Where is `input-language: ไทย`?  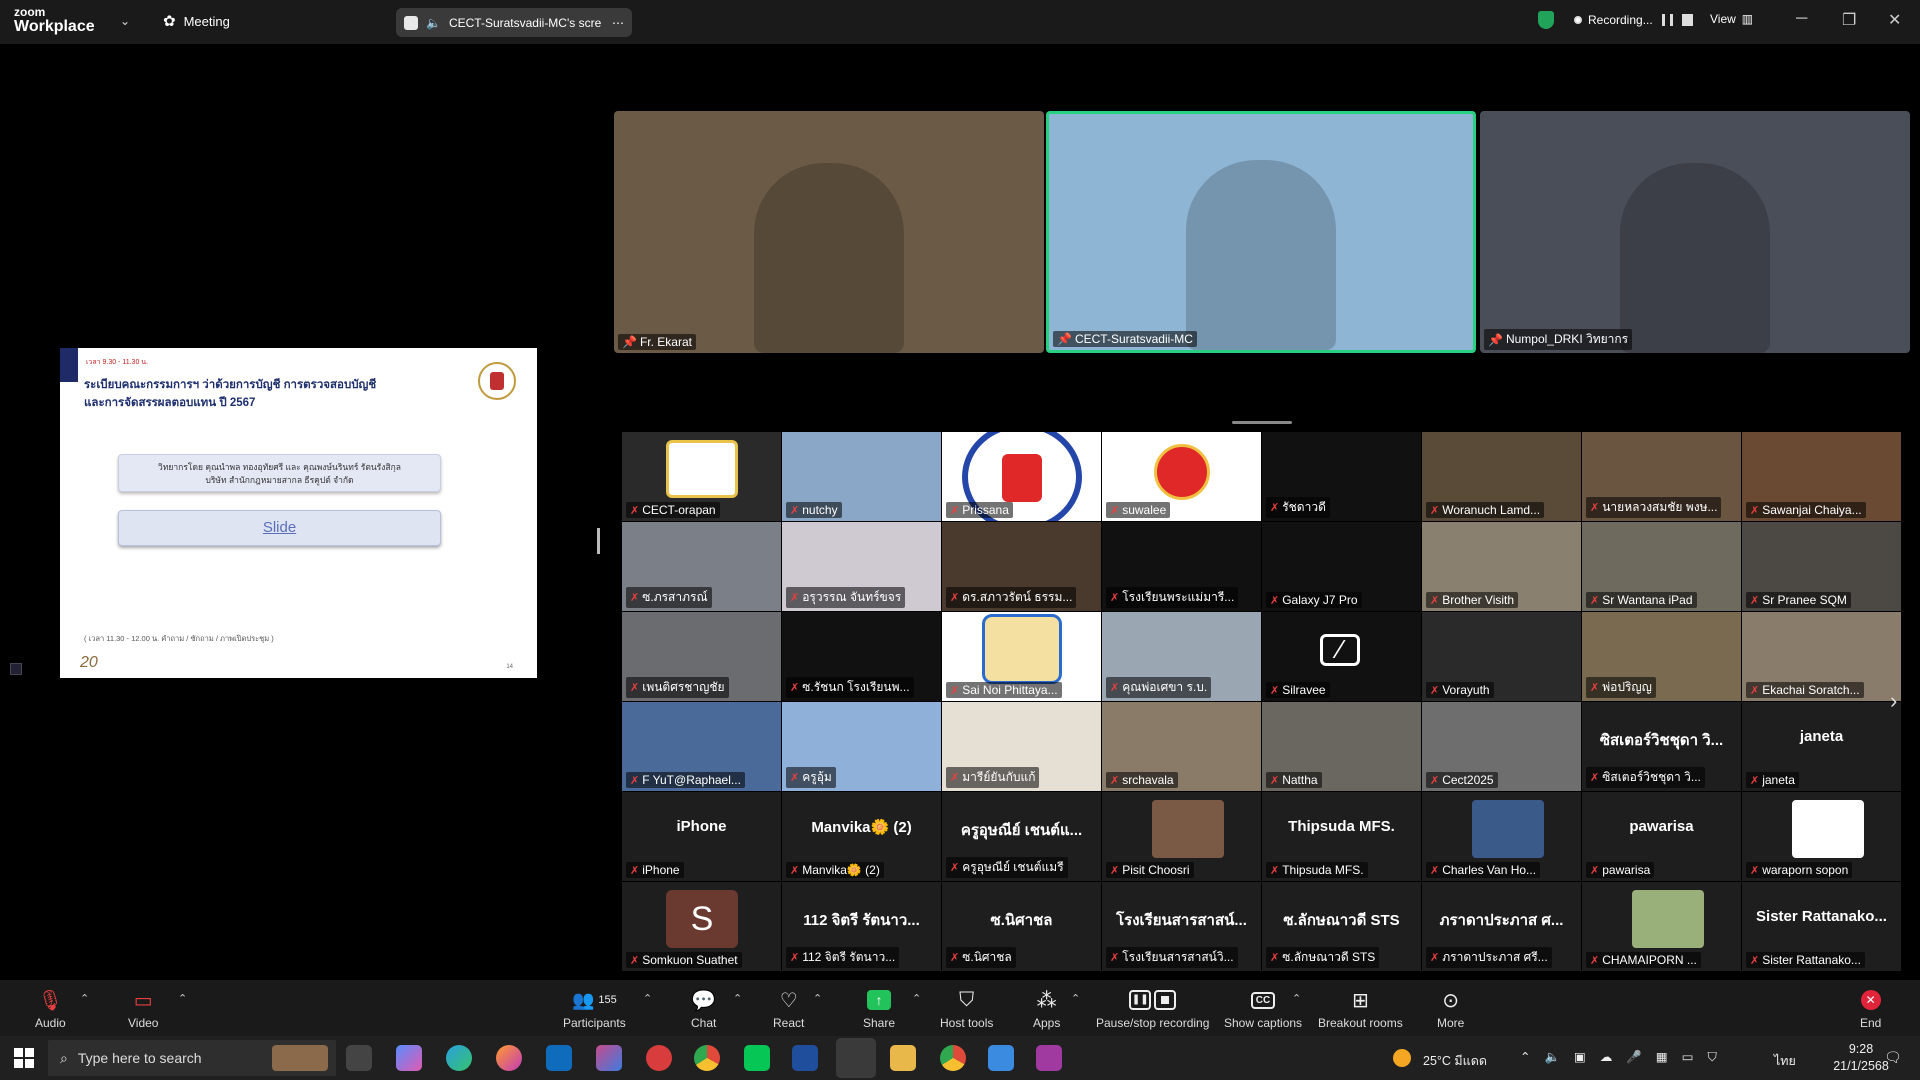 input-language: ไทย is located at coordinates (1785, 1061).